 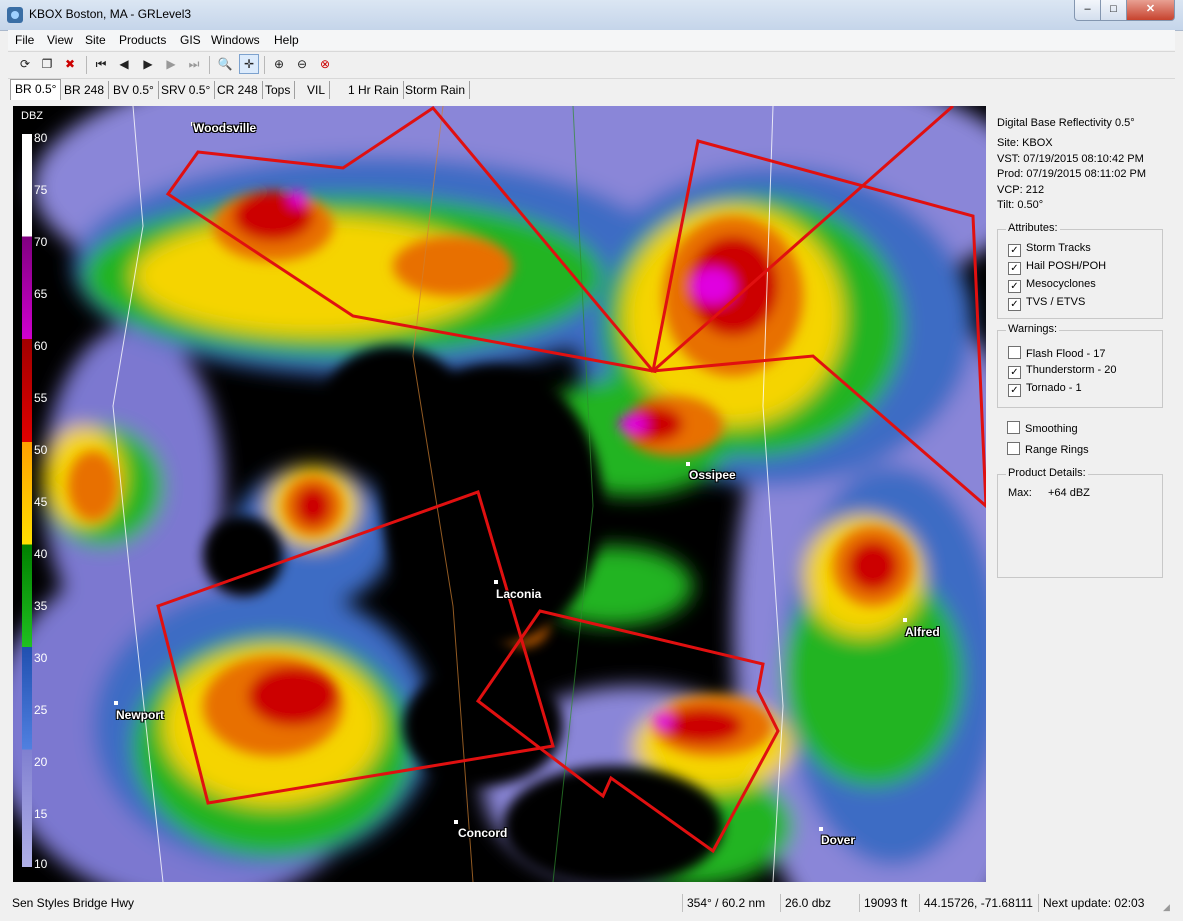 What do you see at coordinates (1033, 329) in the screenshot?
I see `warnings-title: Warnings:` at bounding box center [1033, 329].